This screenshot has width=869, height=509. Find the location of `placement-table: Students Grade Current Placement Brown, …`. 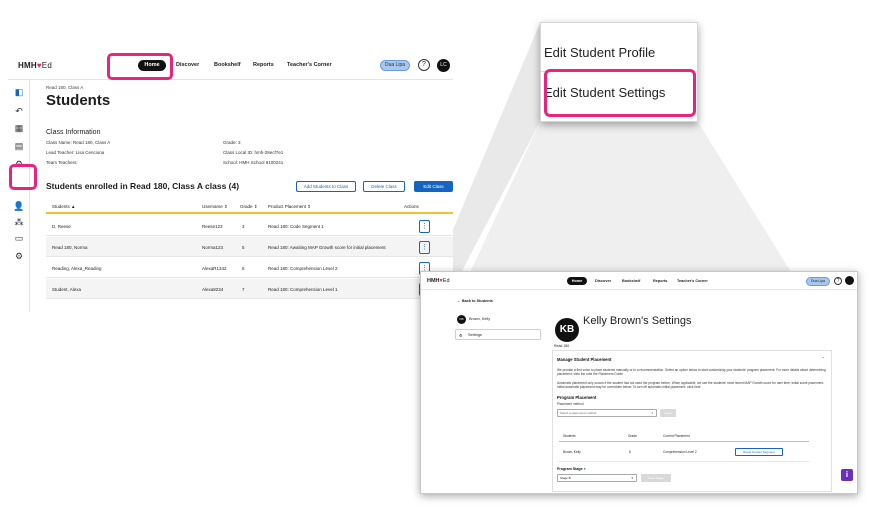

placement-table: Students Grade Current Placement Brown, … is located at coordinates (684, 447).